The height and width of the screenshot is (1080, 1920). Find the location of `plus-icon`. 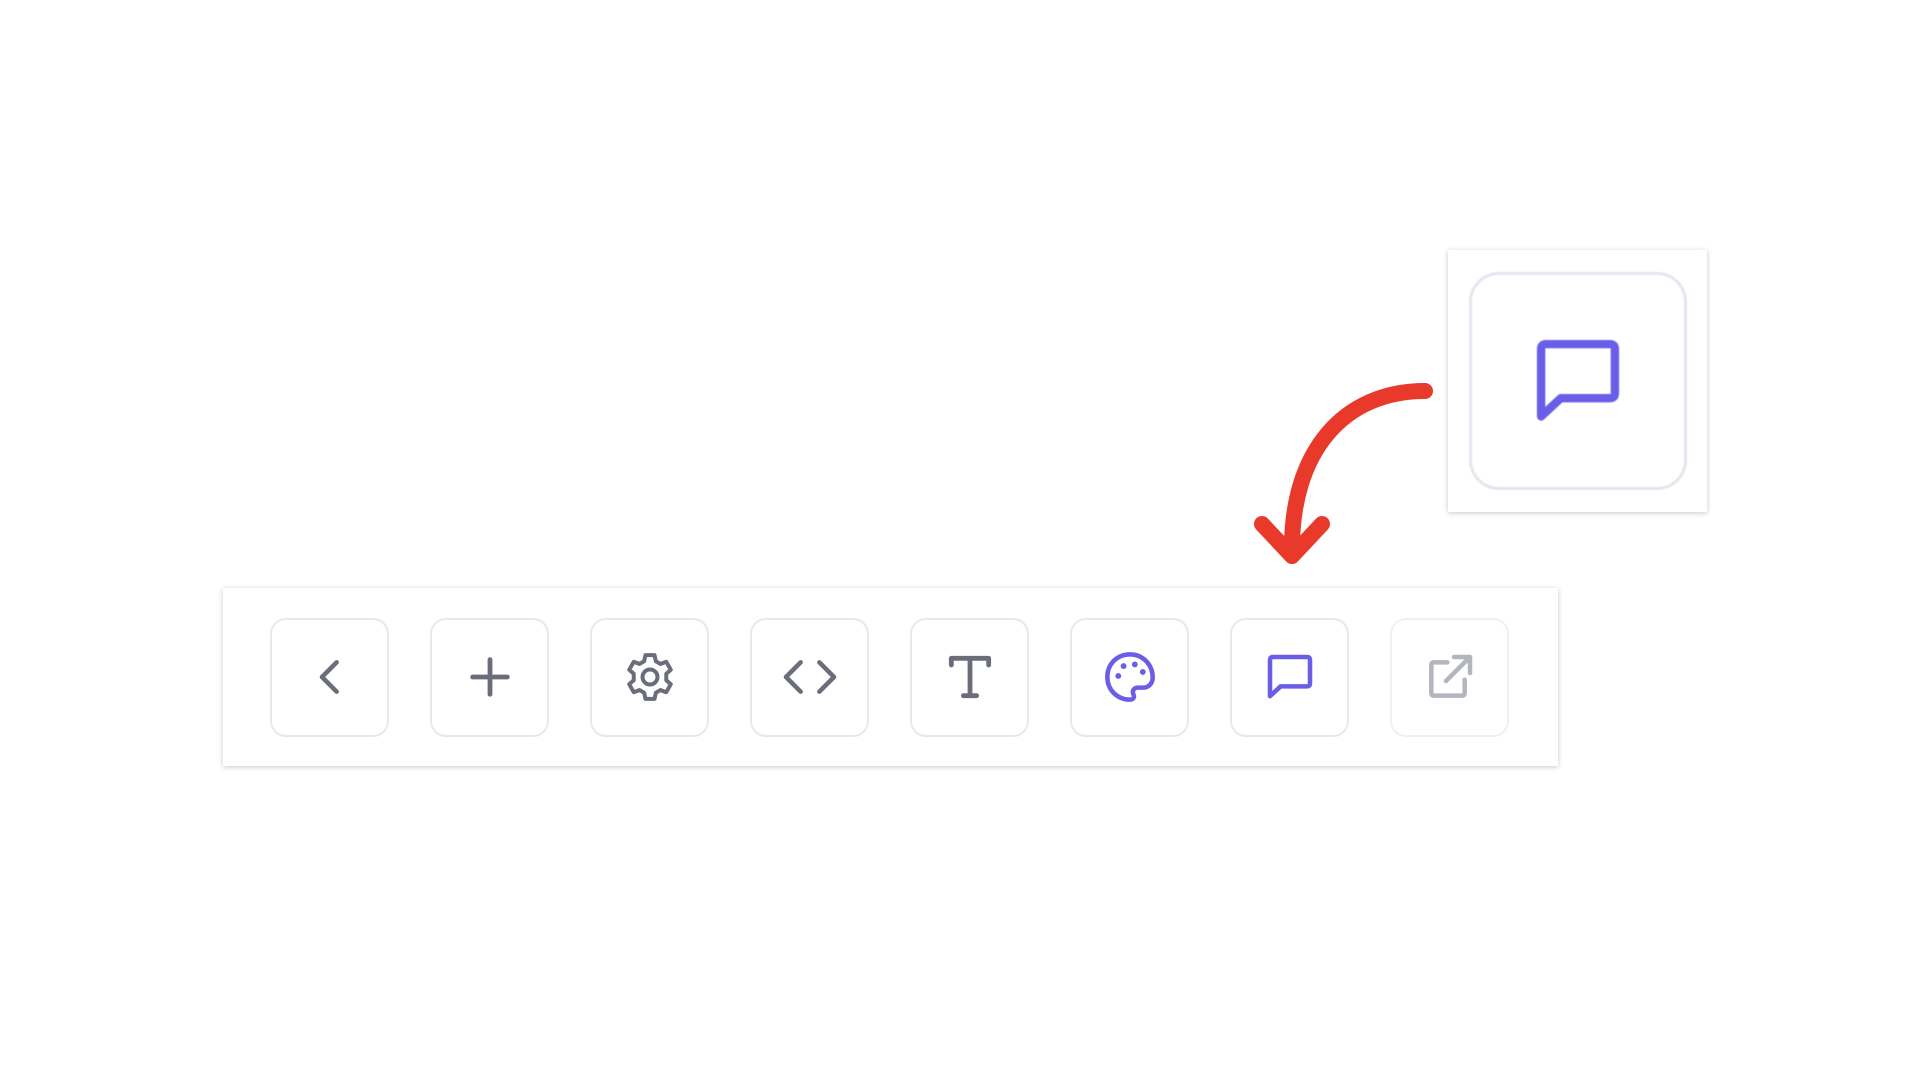

plus-icon is located at coordinates (490, 677).